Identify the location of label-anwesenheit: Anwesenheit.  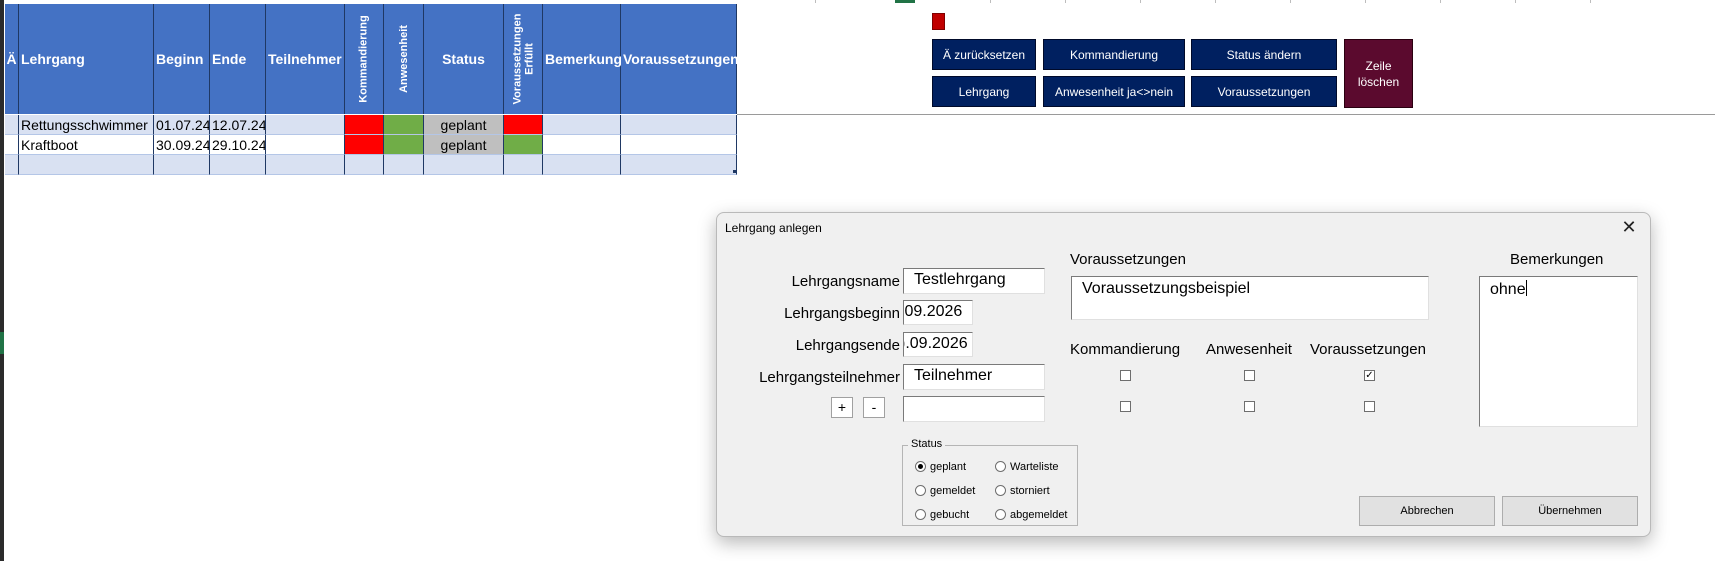
(1249, 349).